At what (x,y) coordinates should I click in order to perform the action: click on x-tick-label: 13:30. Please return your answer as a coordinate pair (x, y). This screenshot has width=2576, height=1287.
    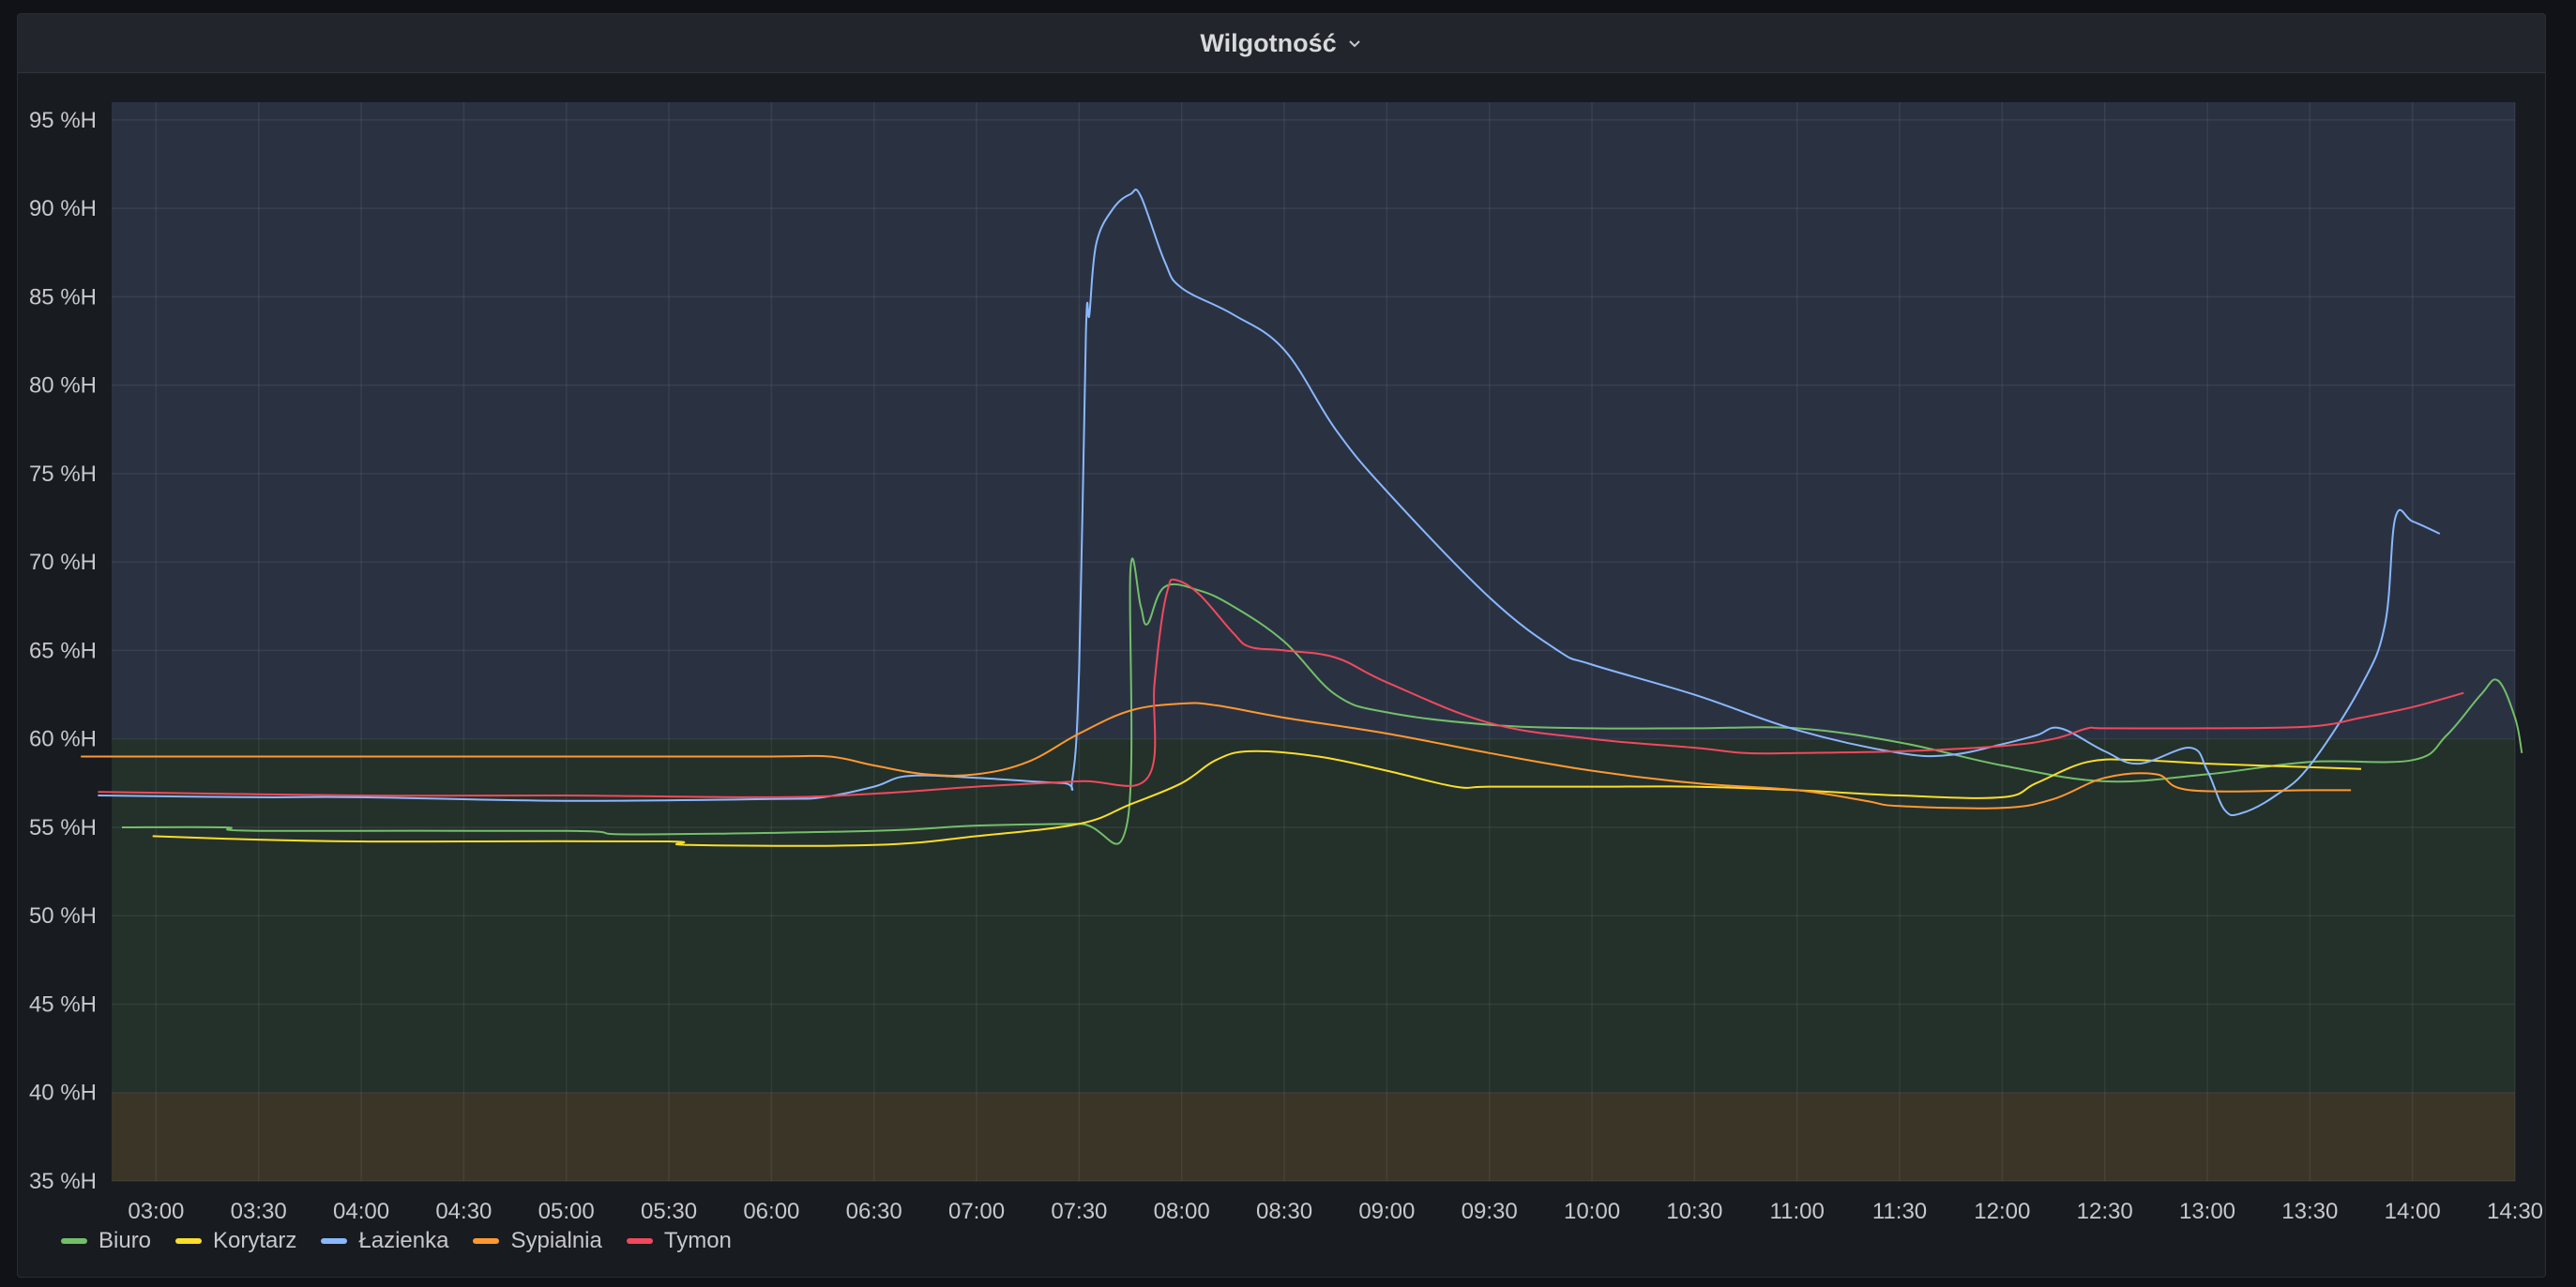
    Looking at the image, I should click on (2309, 1211).